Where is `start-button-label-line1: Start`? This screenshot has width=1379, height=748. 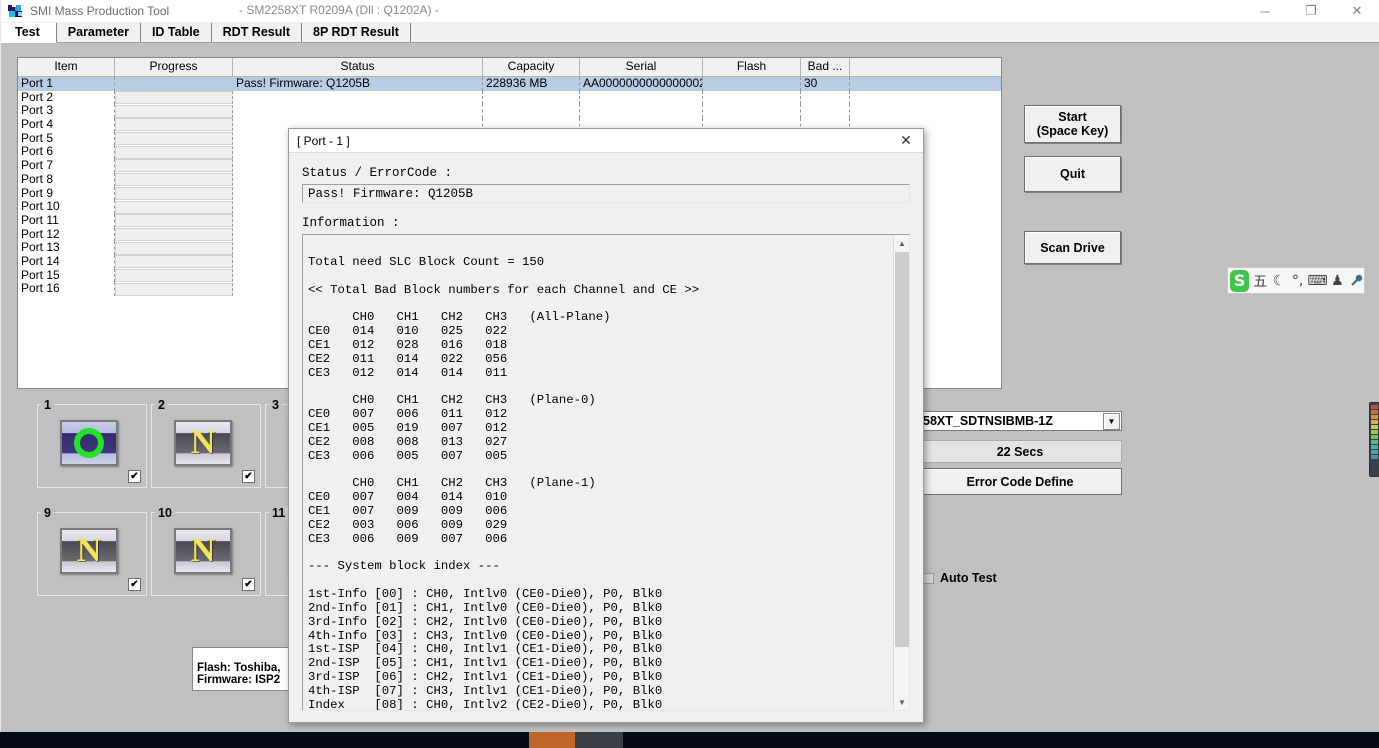
start-button-label-line1: Start is located at coordinates (1072, 117).